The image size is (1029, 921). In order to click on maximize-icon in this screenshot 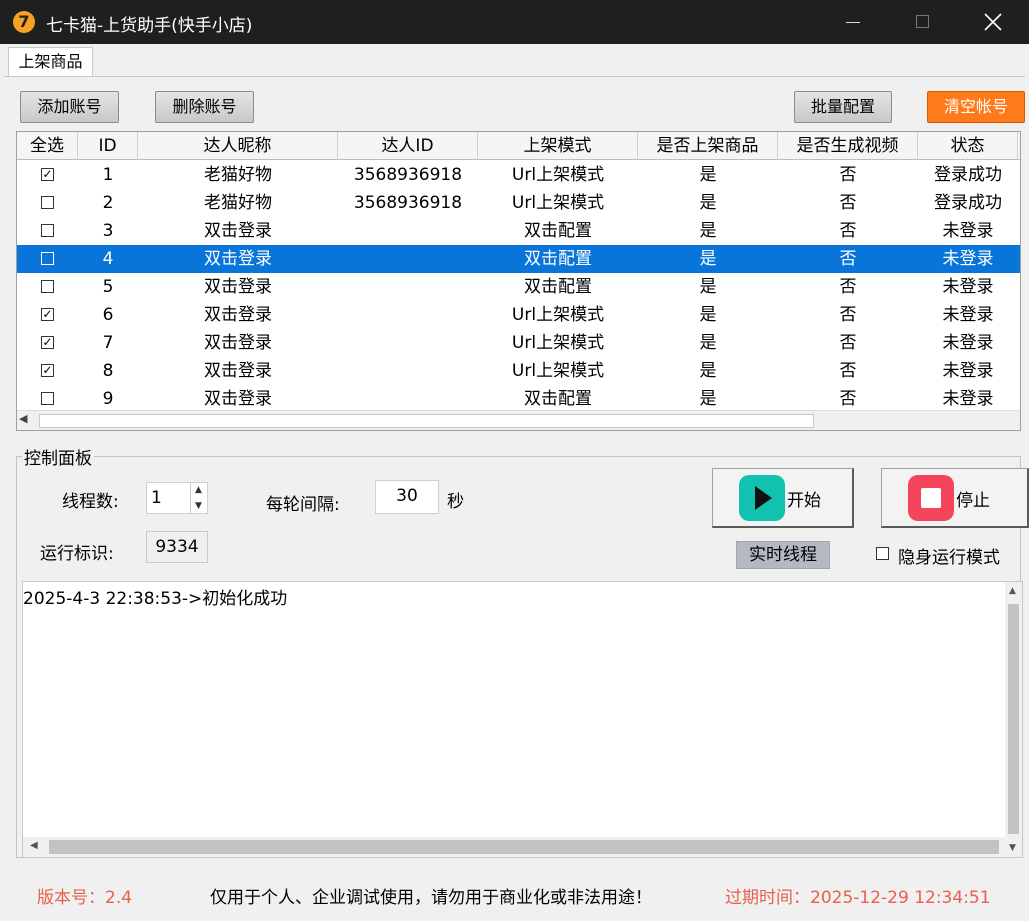, I will do `click(922, 21)`.